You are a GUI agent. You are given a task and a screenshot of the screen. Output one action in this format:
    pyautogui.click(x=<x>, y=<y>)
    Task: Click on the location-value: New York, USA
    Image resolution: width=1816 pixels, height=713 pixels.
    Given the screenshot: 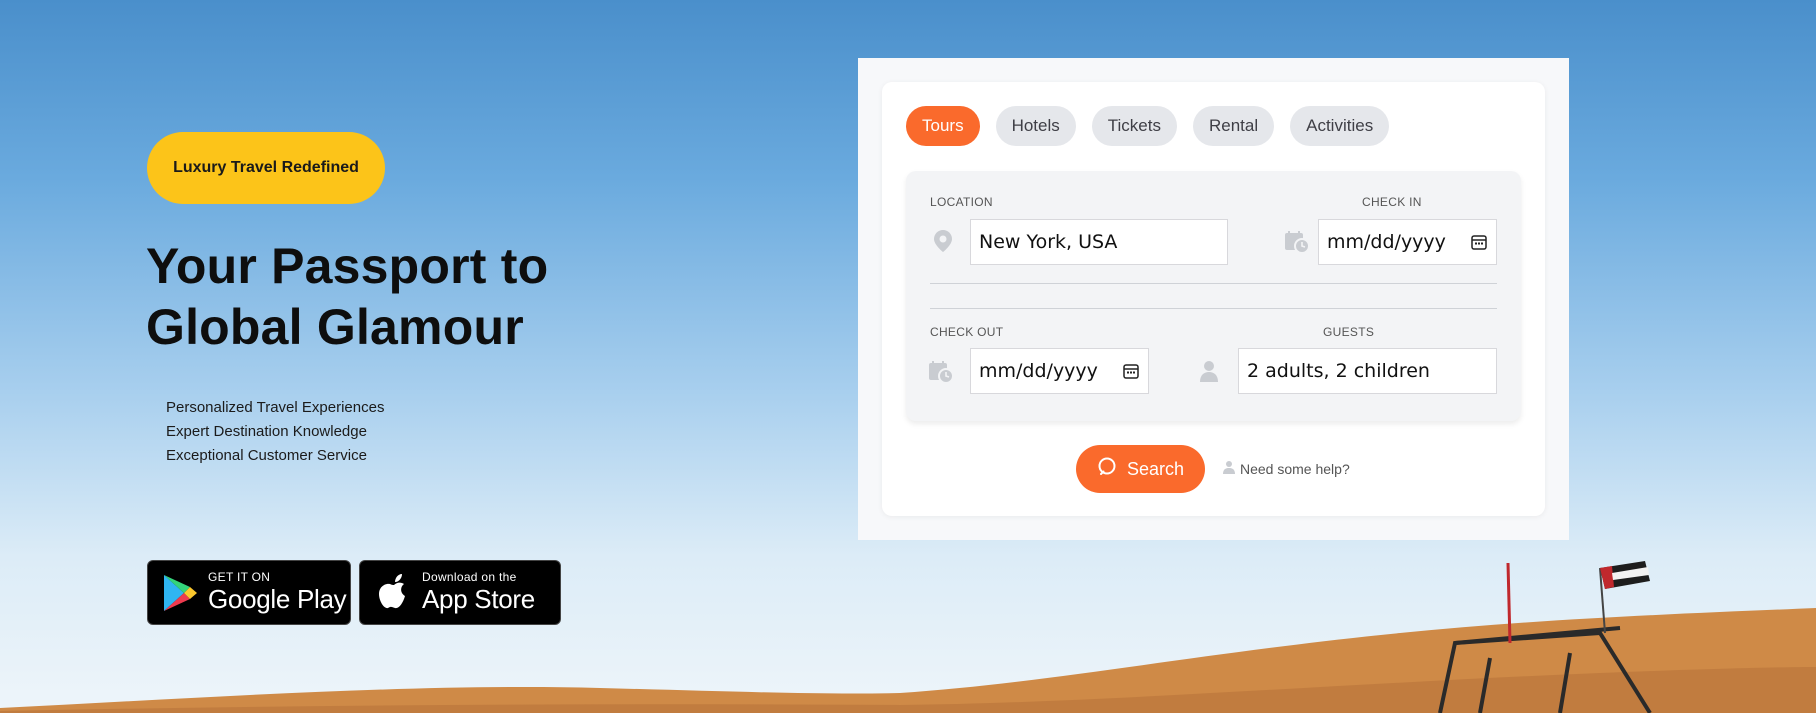 What is the action you would take?
    pyautogui.click(x=1048, y=242)
    